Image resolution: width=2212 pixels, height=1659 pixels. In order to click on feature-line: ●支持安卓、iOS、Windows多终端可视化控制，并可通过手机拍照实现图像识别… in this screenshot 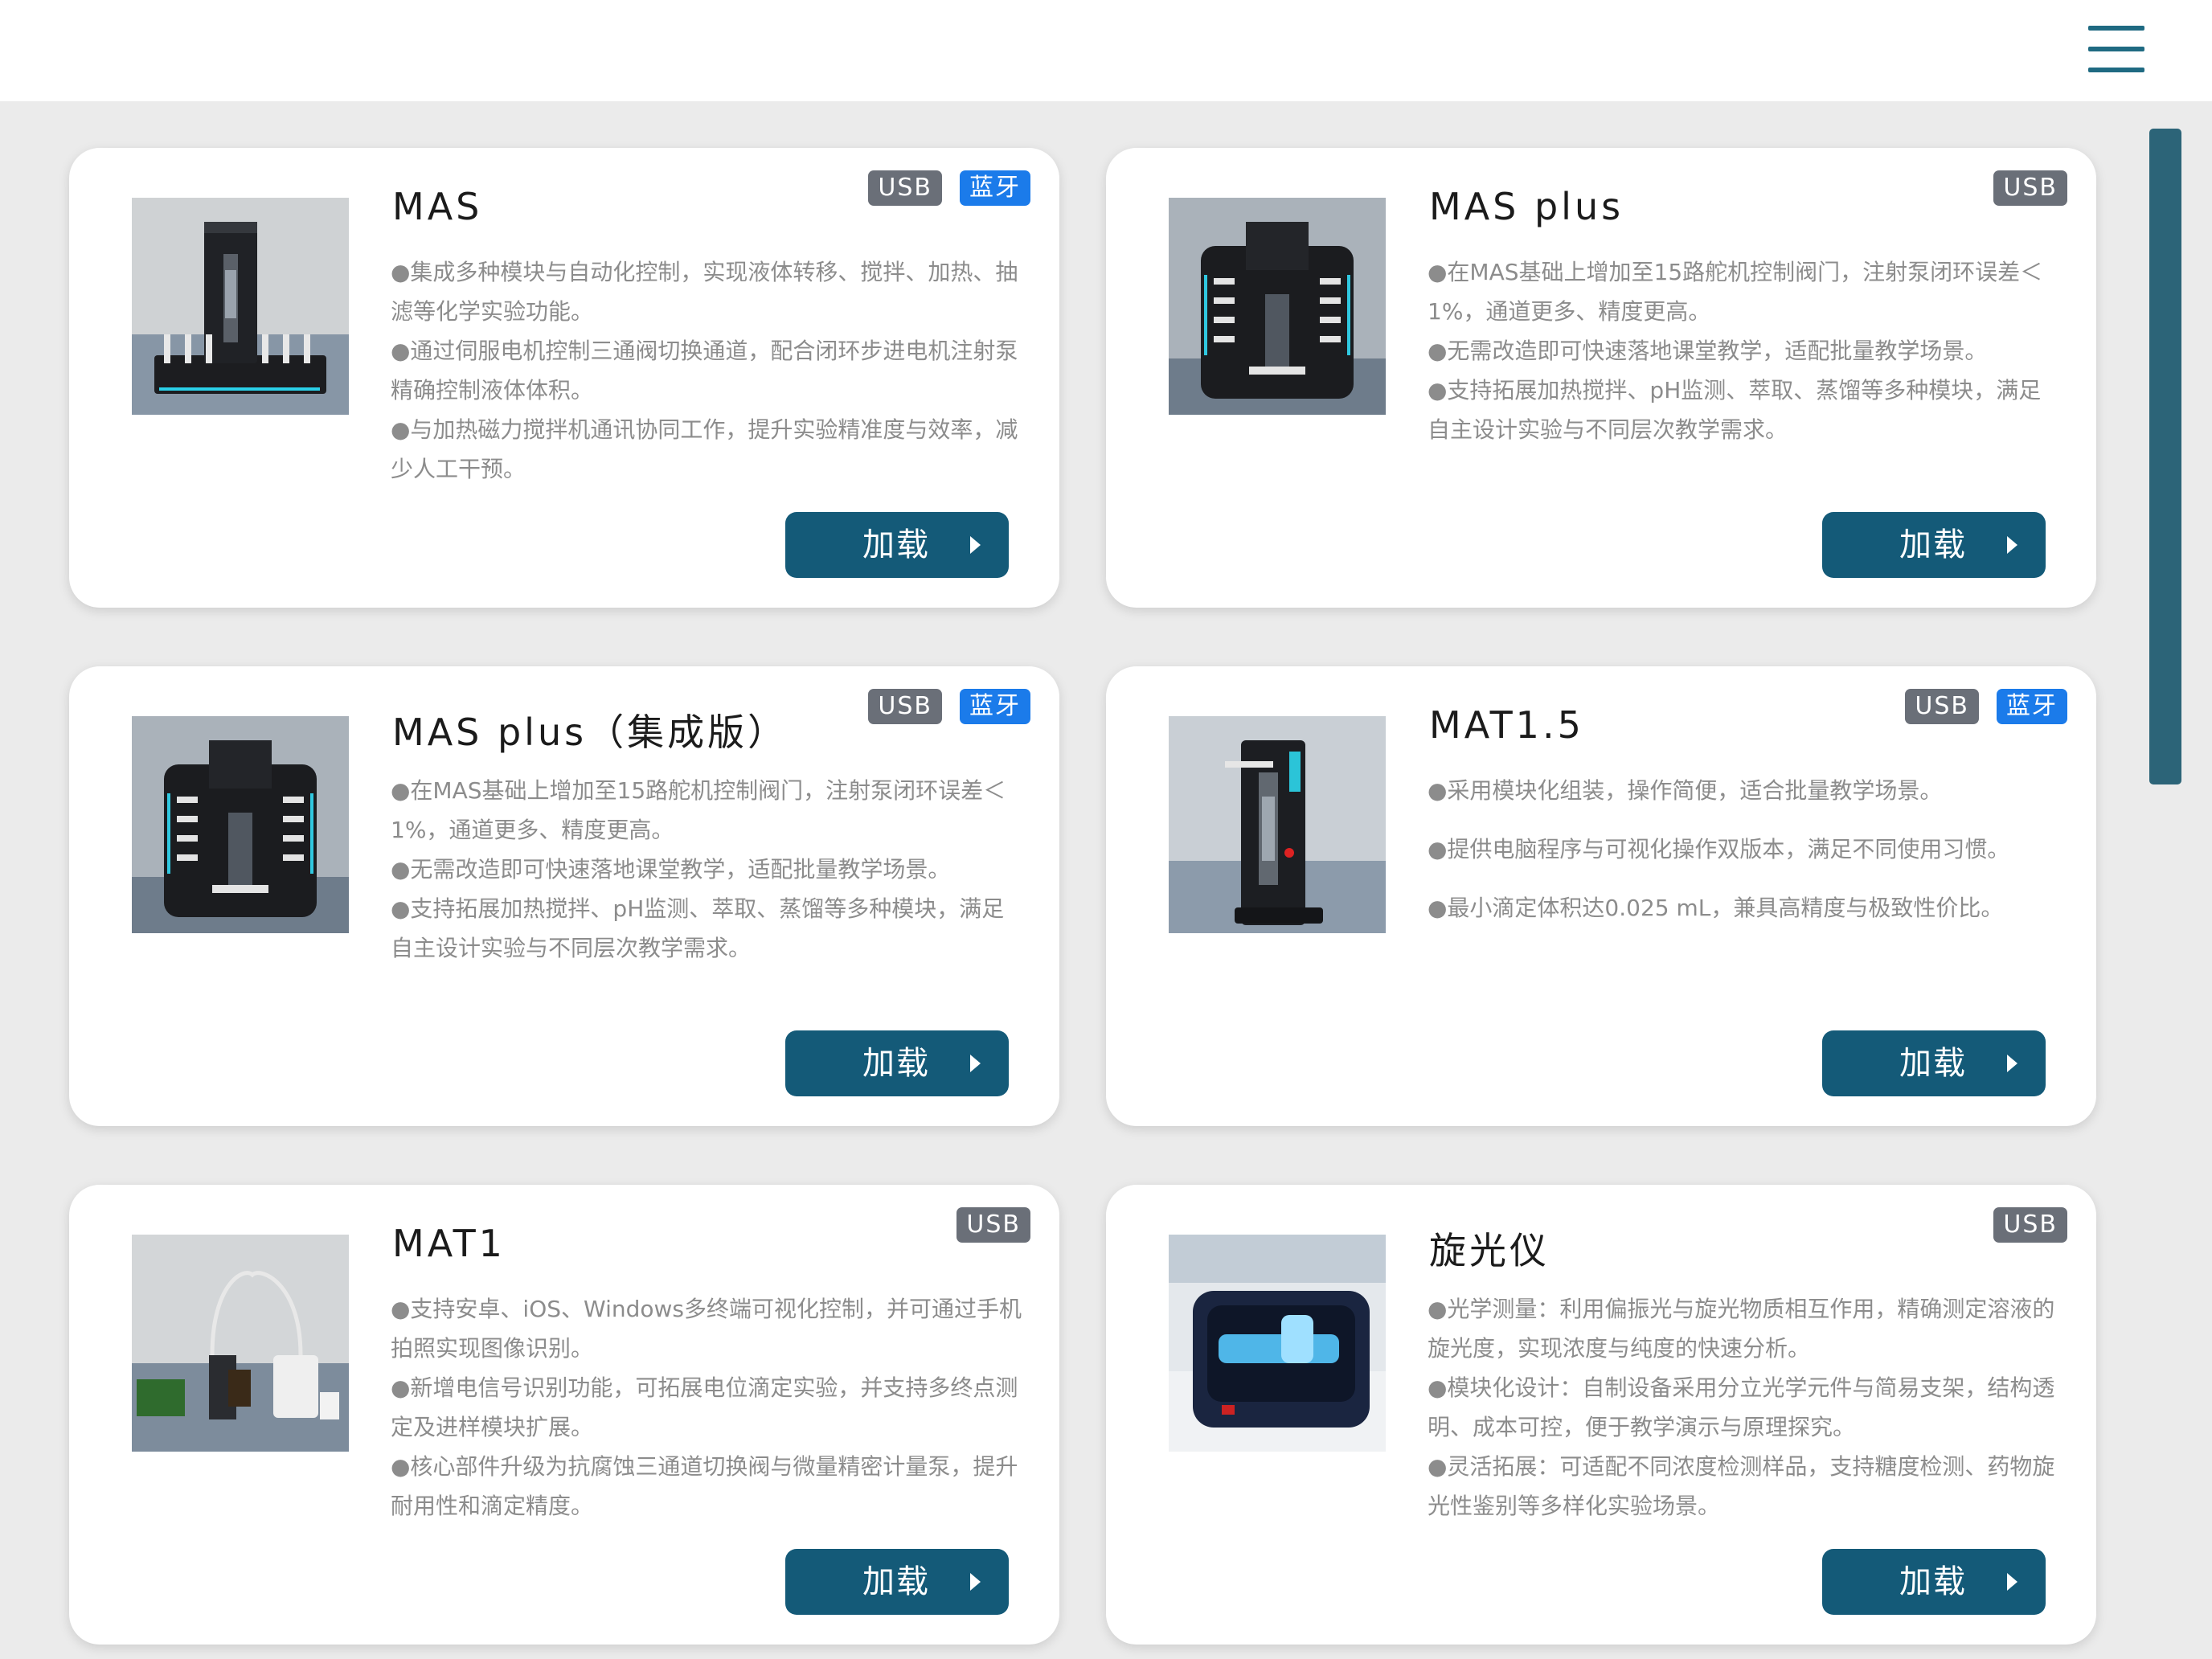, I will do `click(706, 1329)`.